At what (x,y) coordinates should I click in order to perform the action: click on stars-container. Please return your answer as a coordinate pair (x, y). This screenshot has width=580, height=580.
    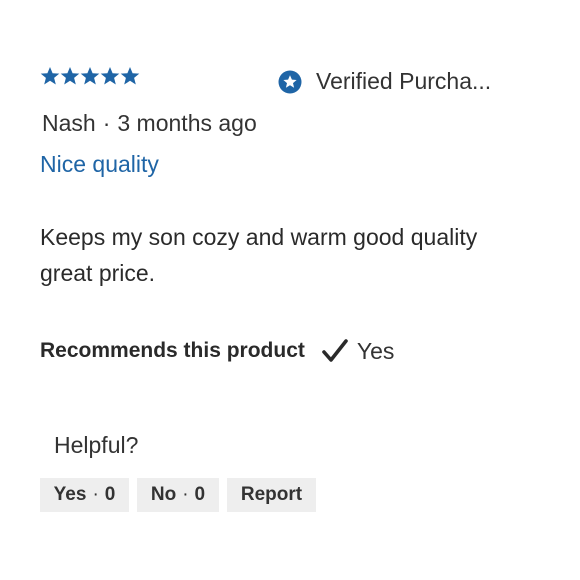
    Looking at the image, I should click on (90, 76).